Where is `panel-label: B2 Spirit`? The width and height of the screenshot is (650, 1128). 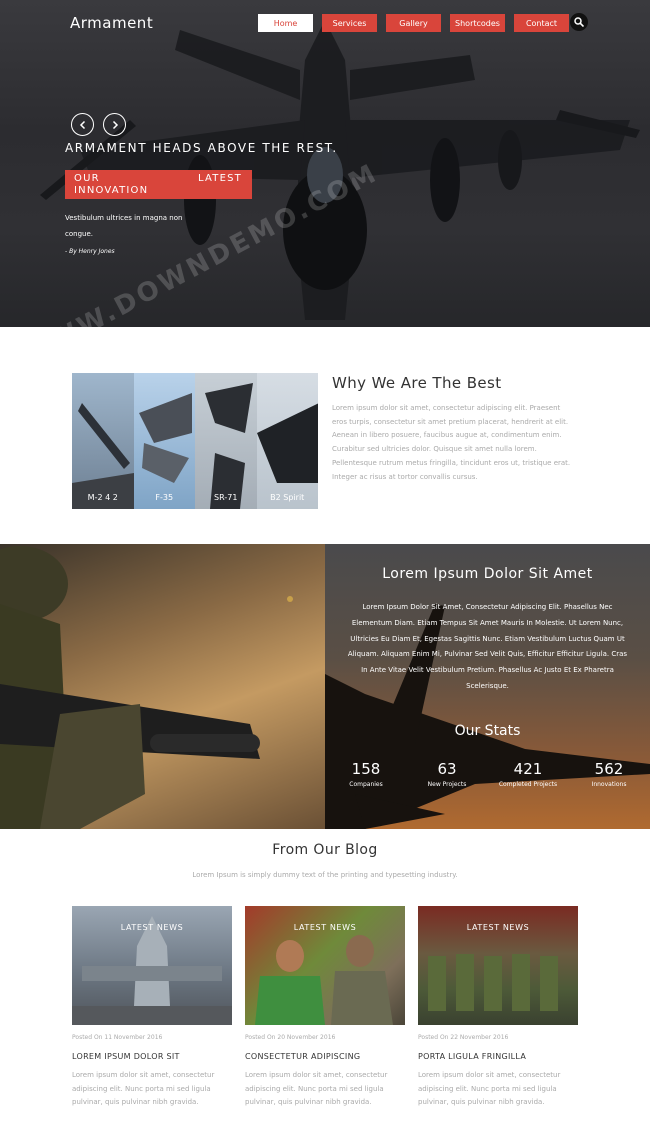 panel-label: B2 Spirit is located at coordinates (287, 497).